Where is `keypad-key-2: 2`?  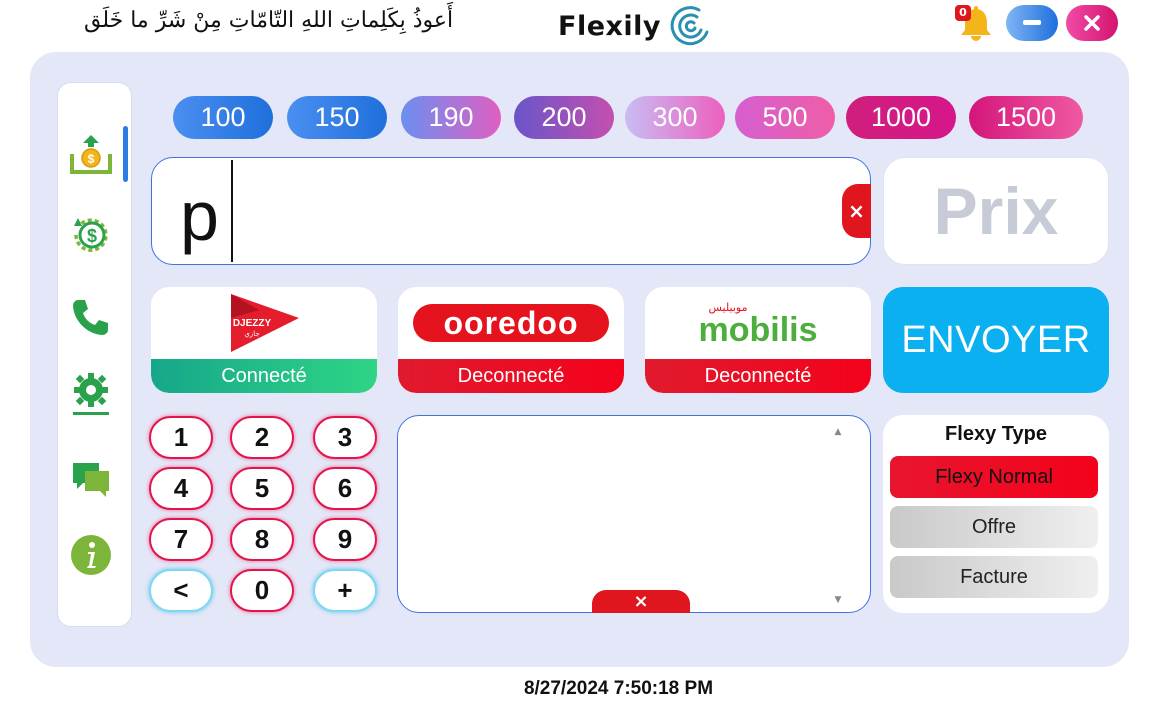
keypad-key-2: 2 is located at coordinates (262, 437).